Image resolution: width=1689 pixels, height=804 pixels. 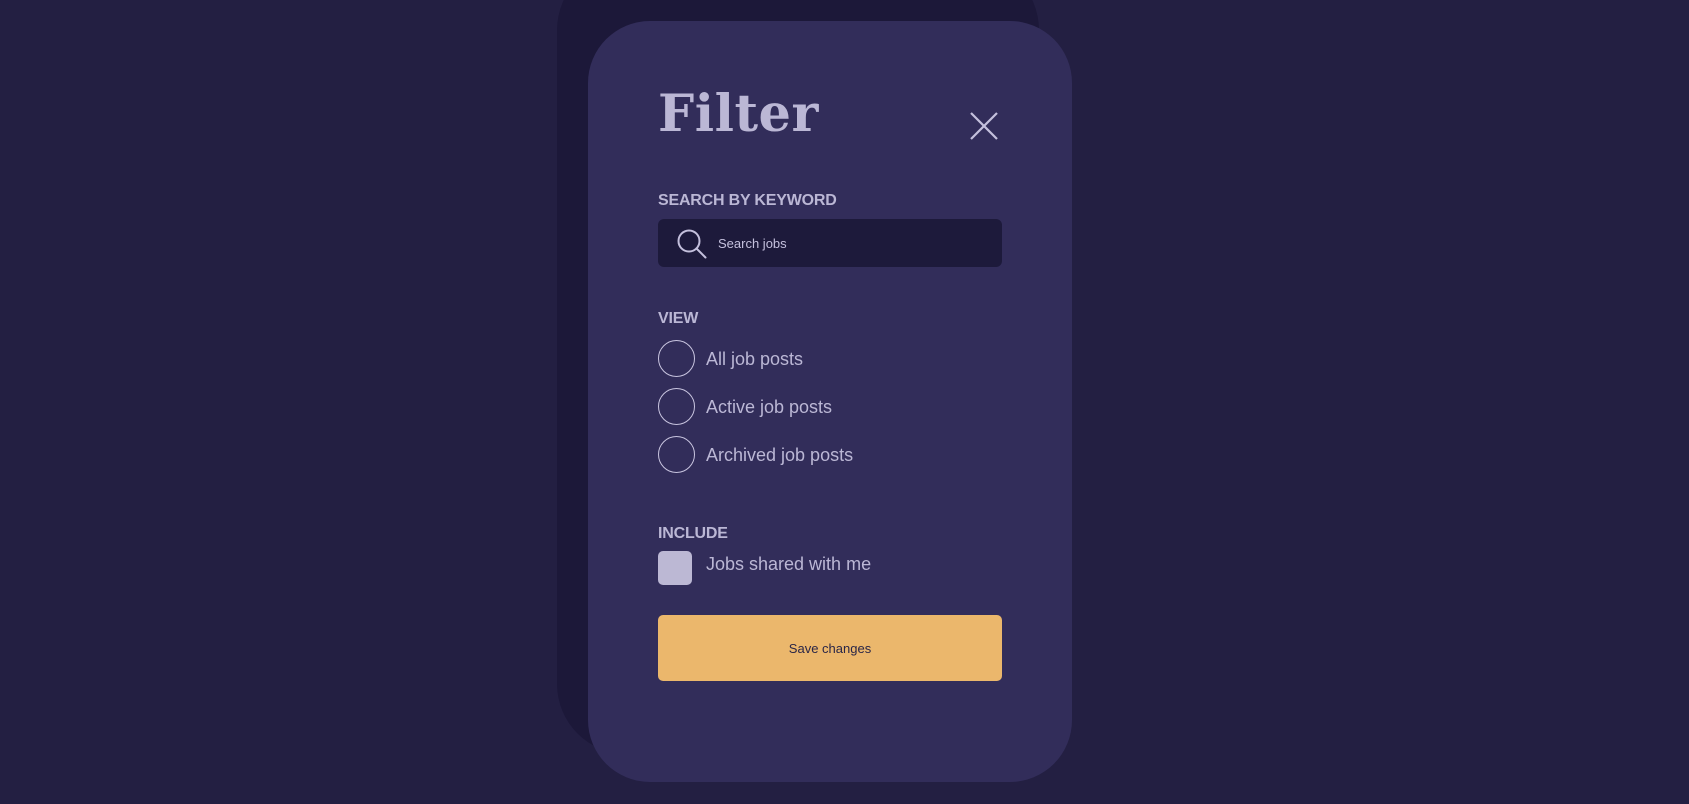 I want to click on save-changes-button: Save changes, so click(x=830, y=648).